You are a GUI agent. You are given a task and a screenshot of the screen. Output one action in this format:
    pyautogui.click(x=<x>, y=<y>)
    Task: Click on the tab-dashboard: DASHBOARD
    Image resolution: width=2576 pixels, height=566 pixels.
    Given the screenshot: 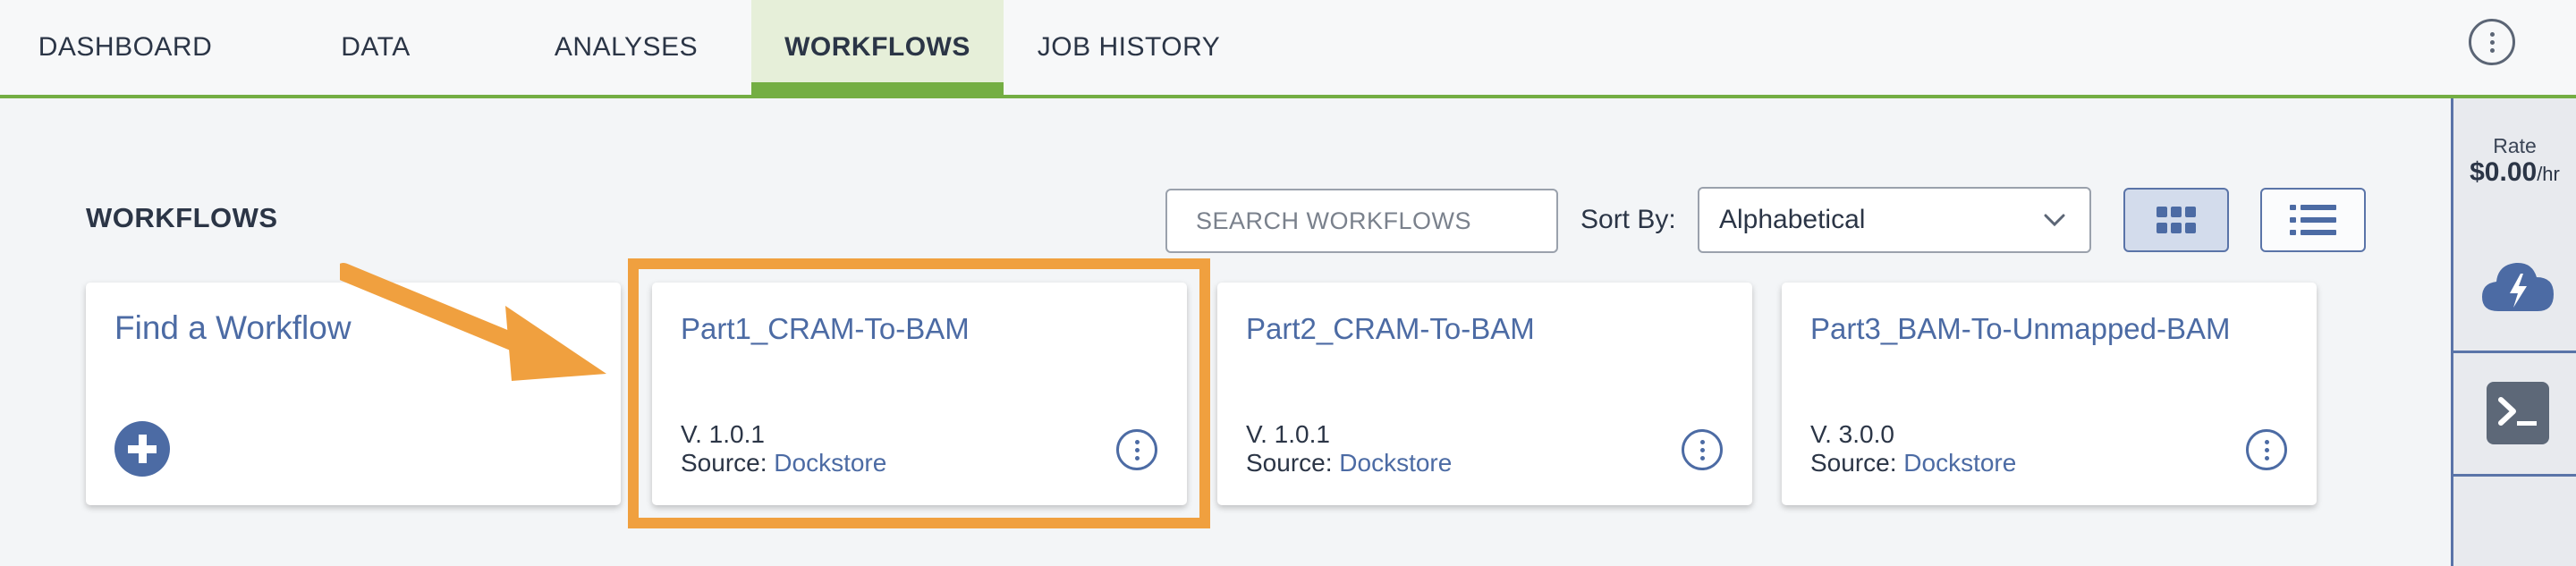 What is the action you would take?
    pyautogui.click(x=125, y=47)
    